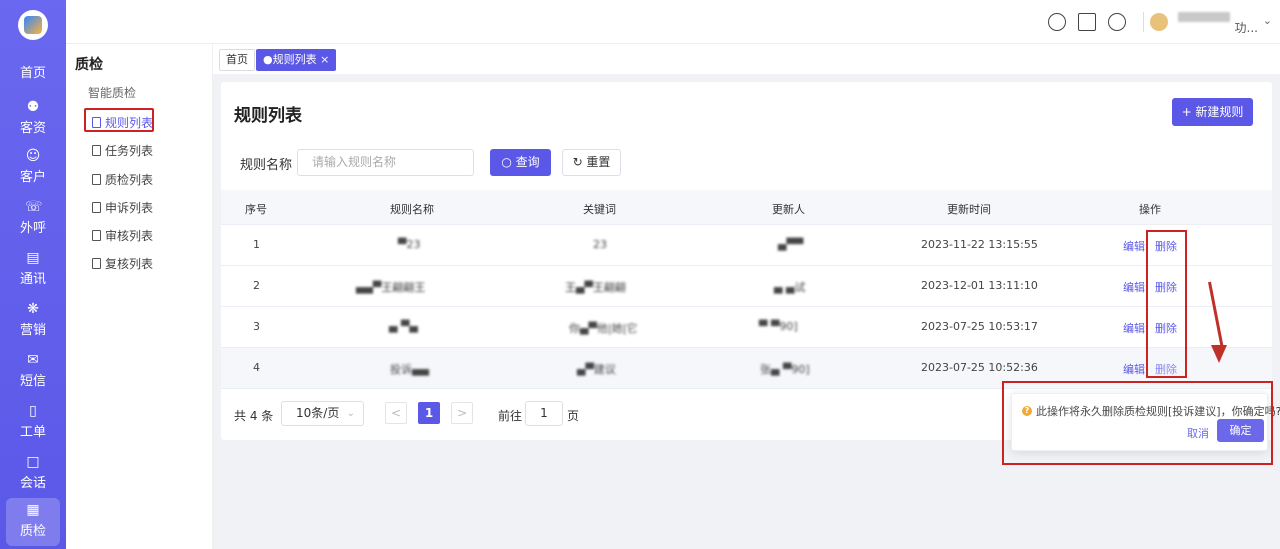 This screenshot has width=1280, height=549. Describe the element at coordinates (119, 120) in the screenshot. I see `highlight-box-rules` at that location.